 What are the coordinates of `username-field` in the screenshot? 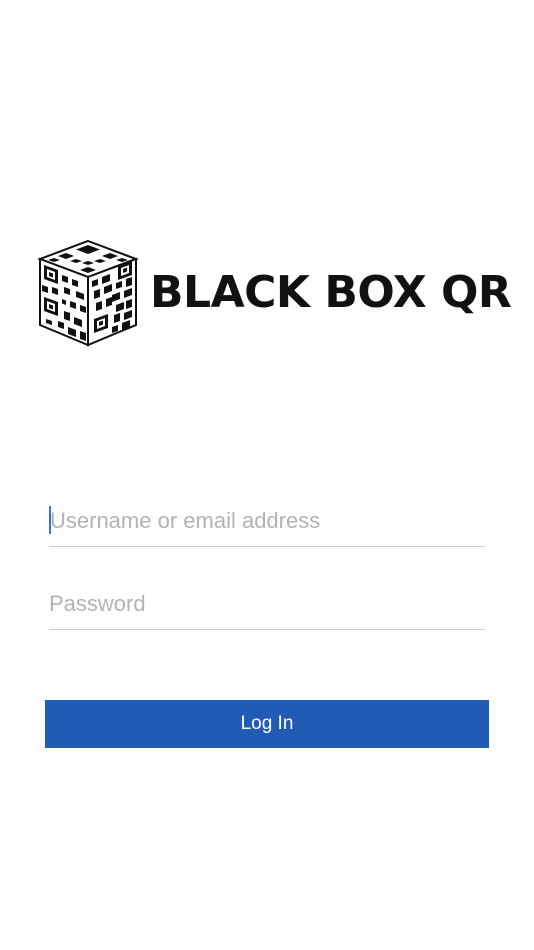 It's located at (267, 524).